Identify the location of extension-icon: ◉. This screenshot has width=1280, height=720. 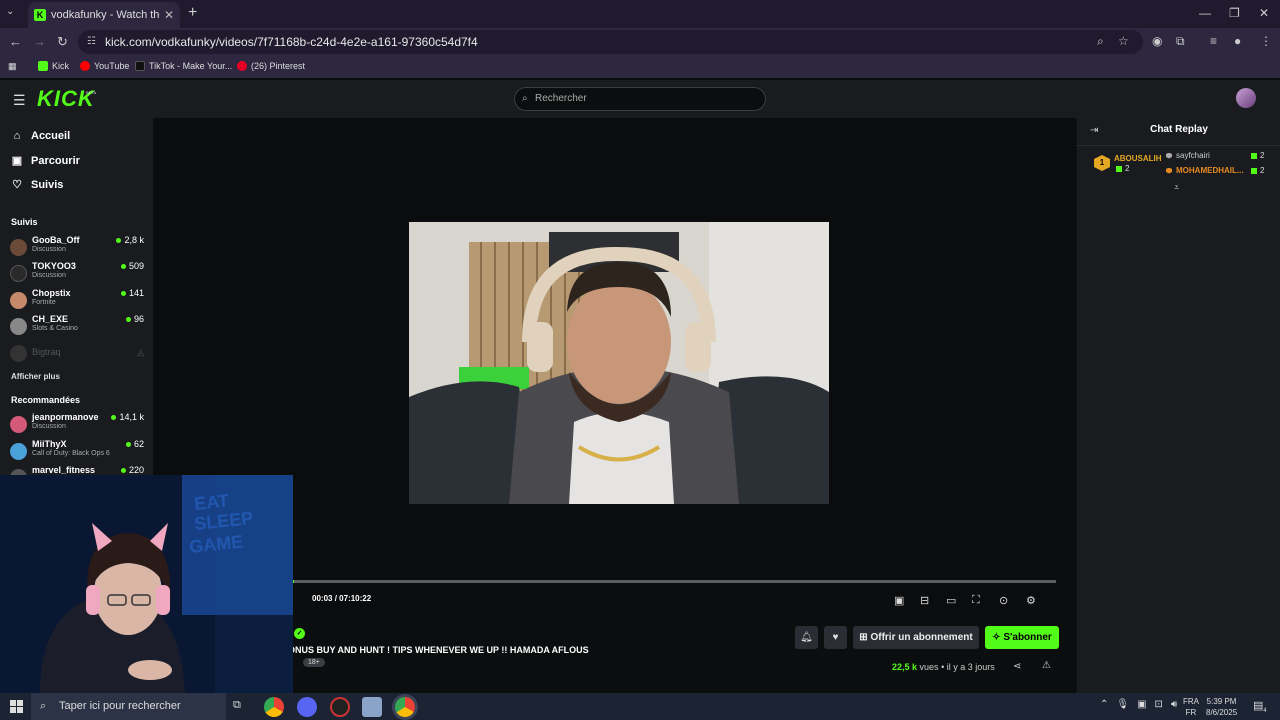
(1157, 41).